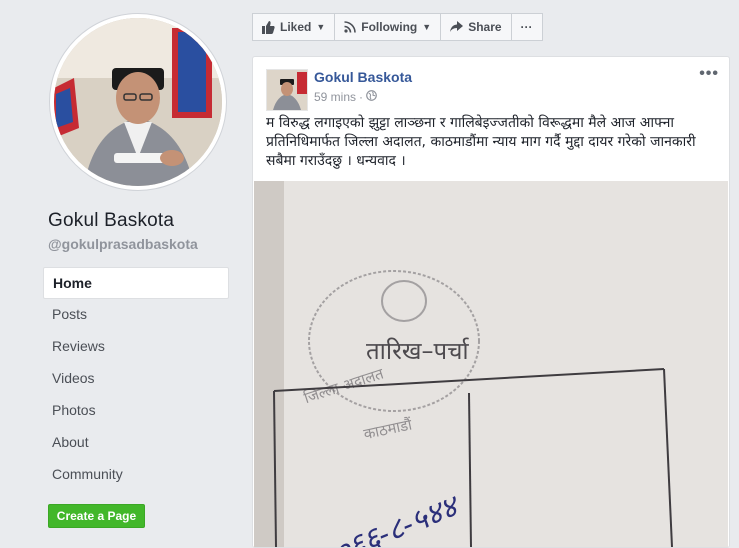 The image size is (739, 548). What do you see at coordinates (418, 351) in the screenshot?
I see `stamp-title: तारिख–पर्चा` at bounding box center [418, 351].